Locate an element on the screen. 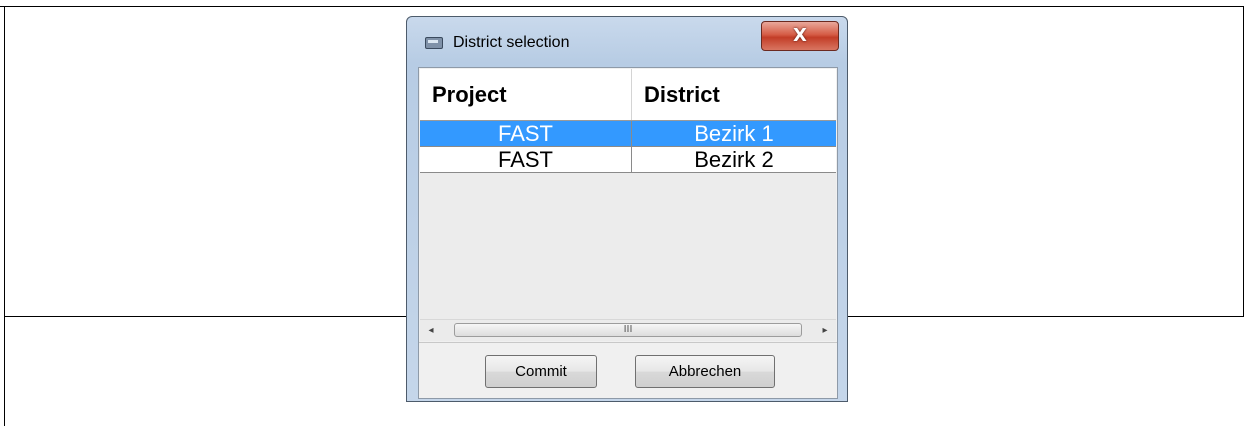 The image size is (1246, 426). grid-header: Project District is located at coordinates (628, 95).